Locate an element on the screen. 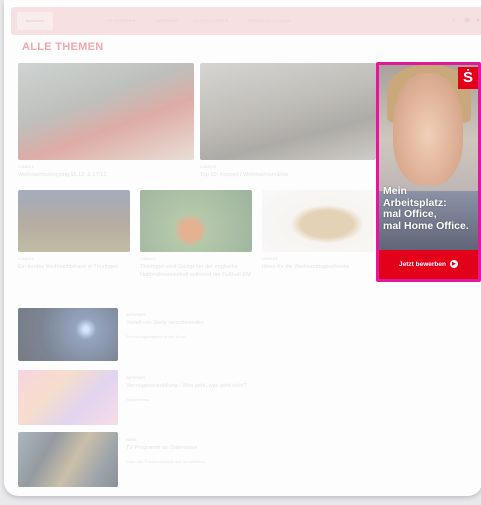 The image size is (481, 505). article-title: TV Programm als Datenware is located at coordinates (246, 448).